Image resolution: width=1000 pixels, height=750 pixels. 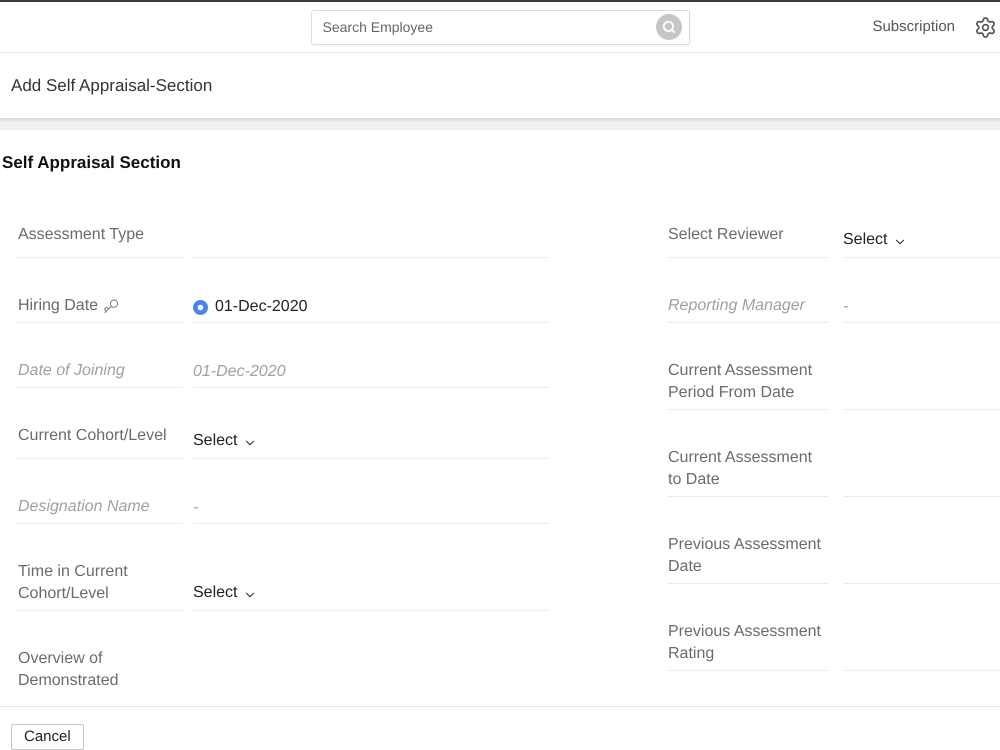 What do you see at coordinates (91, 162) in the screenshot?
I see `section-title: Self Appraisal Section` at bounding box center [91, 162].